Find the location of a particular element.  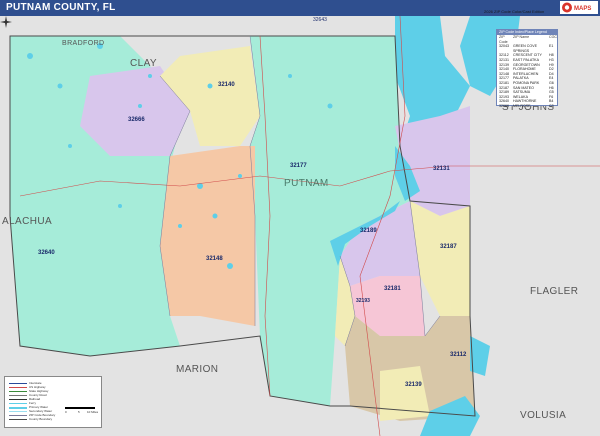

zip-label: 32139 is located at coordinates (413, 385).